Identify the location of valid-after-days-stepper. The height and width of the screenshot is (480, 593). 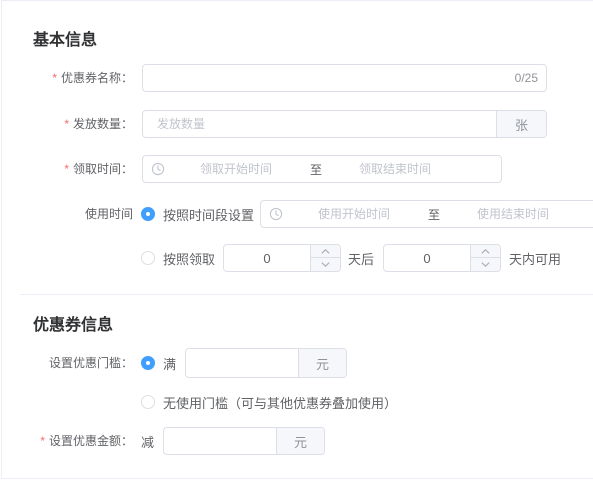
(282, 258).